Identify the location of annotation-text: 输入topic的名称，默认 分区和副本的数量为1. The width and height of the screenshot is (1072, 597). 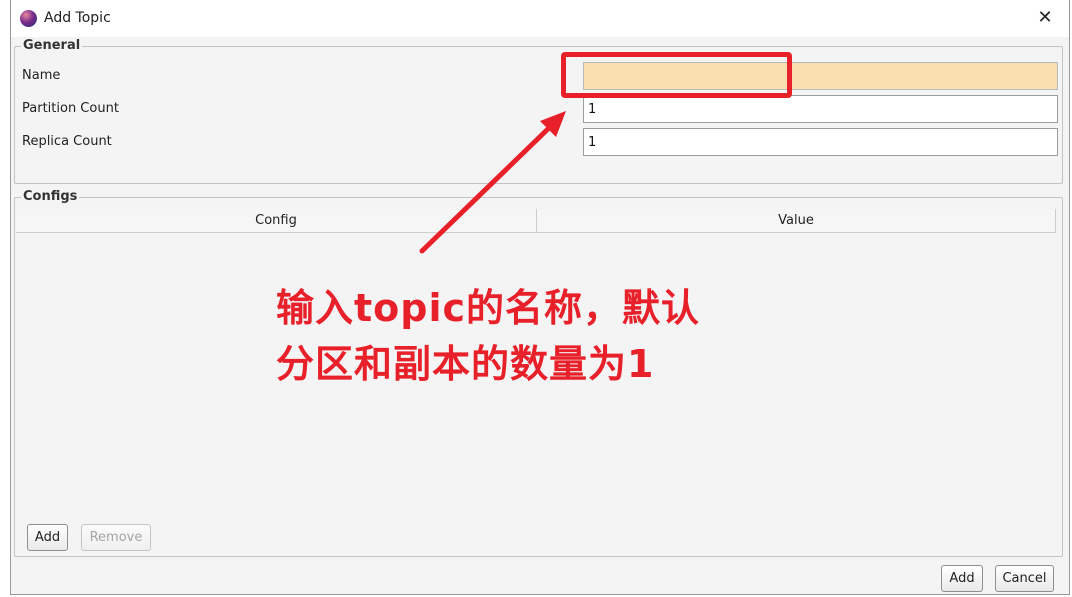
(536, 336).